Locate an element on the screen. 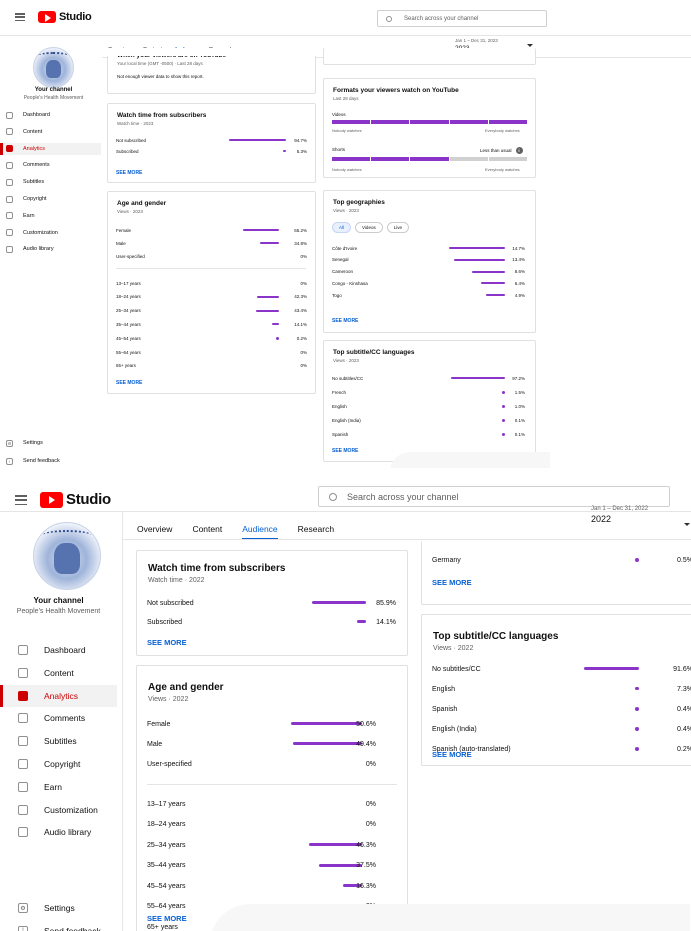 This screenshot has width=691, height=931. row-value: 91.6% is located at coordinates (682, 669).